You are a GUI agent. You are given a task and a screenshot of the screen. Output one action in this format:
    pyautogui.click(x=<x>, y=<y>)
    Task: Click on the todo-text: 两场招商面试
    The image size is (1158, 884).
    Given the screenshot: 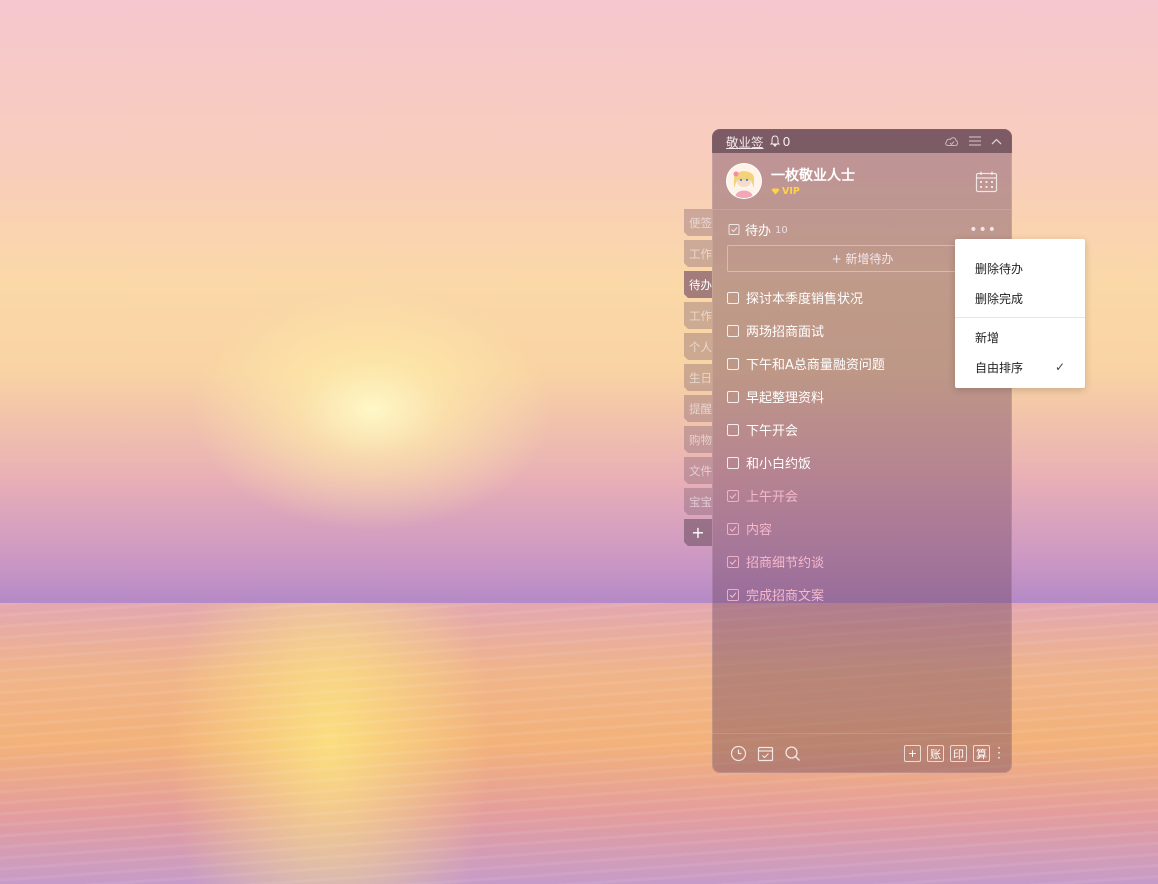 What is the action you would take?
    pyautogui.click(x=785, y=332)
    